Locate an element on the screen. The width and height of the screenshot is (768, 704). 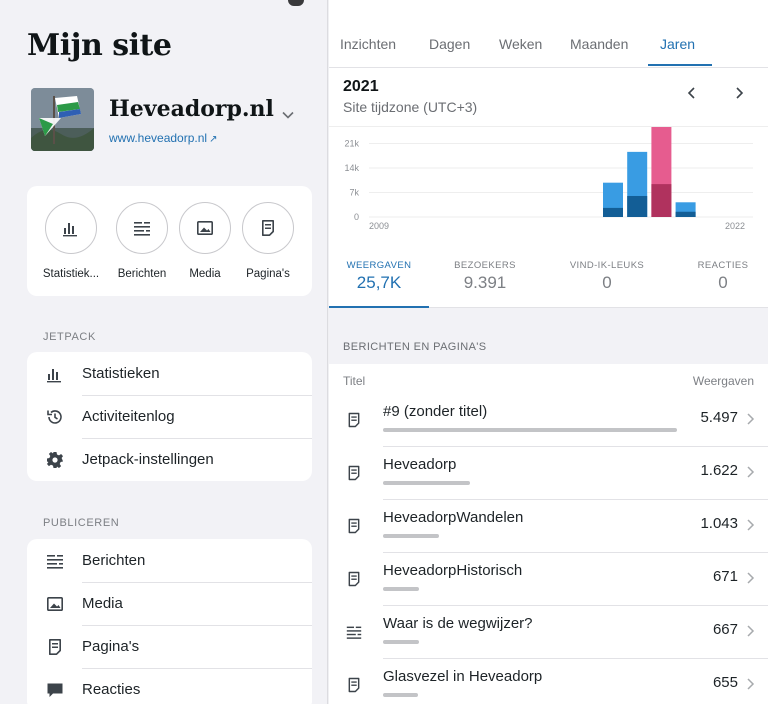
y-tick-label: 0 is located at coordinates (356, 217).